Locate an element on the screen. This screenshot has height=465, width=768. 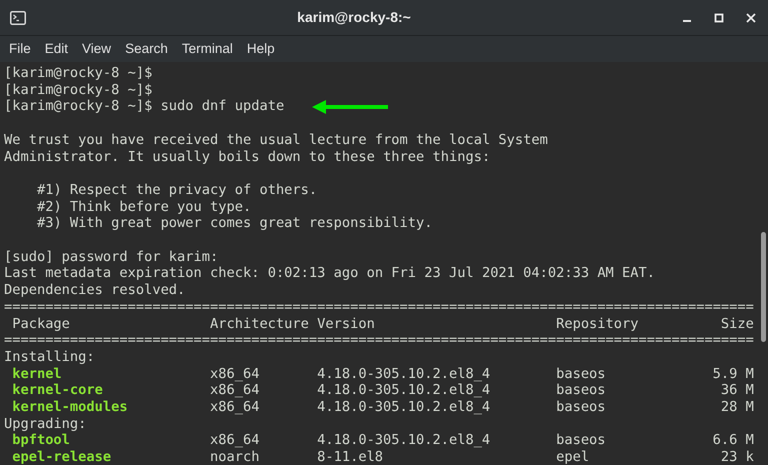
menu-item: Help is located at coordinates (261, 49).